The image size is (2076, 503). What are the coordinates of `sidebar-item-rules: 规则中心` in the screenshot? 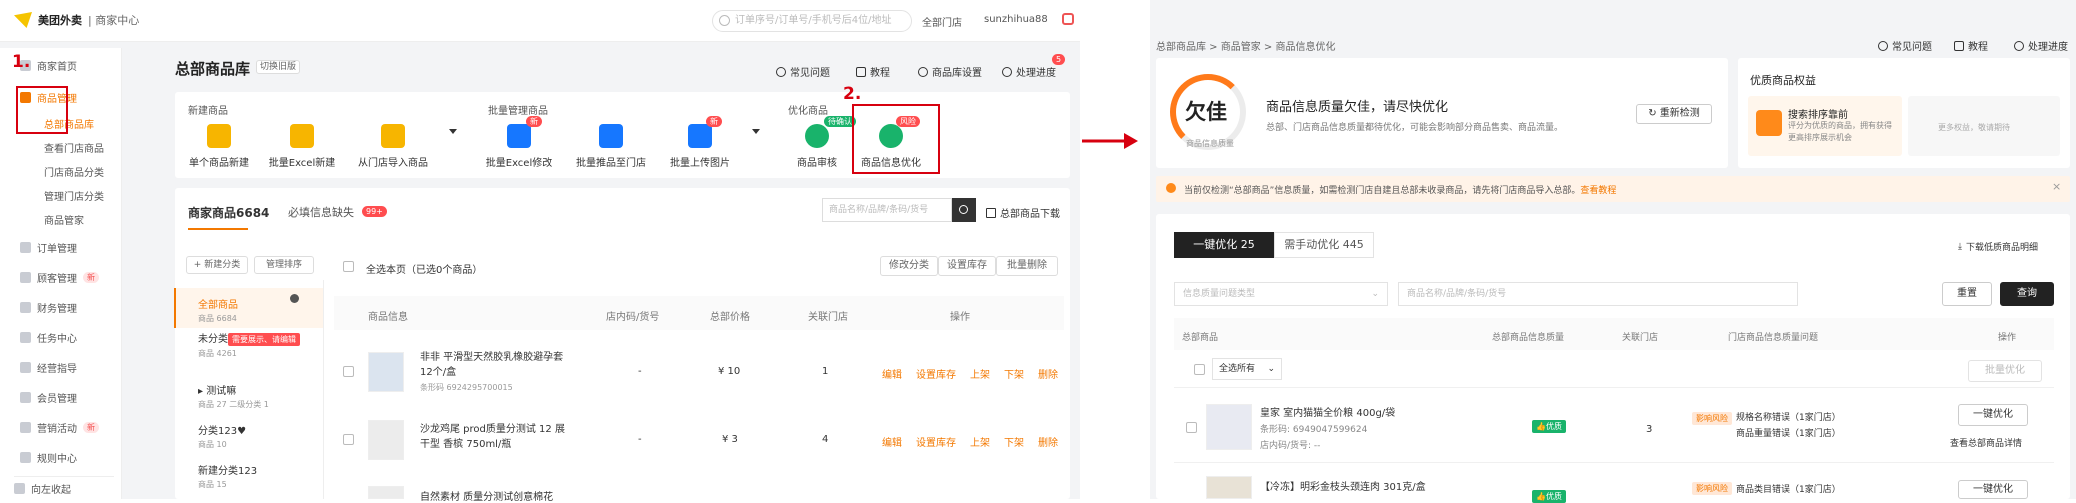 It's located at (48, 457).